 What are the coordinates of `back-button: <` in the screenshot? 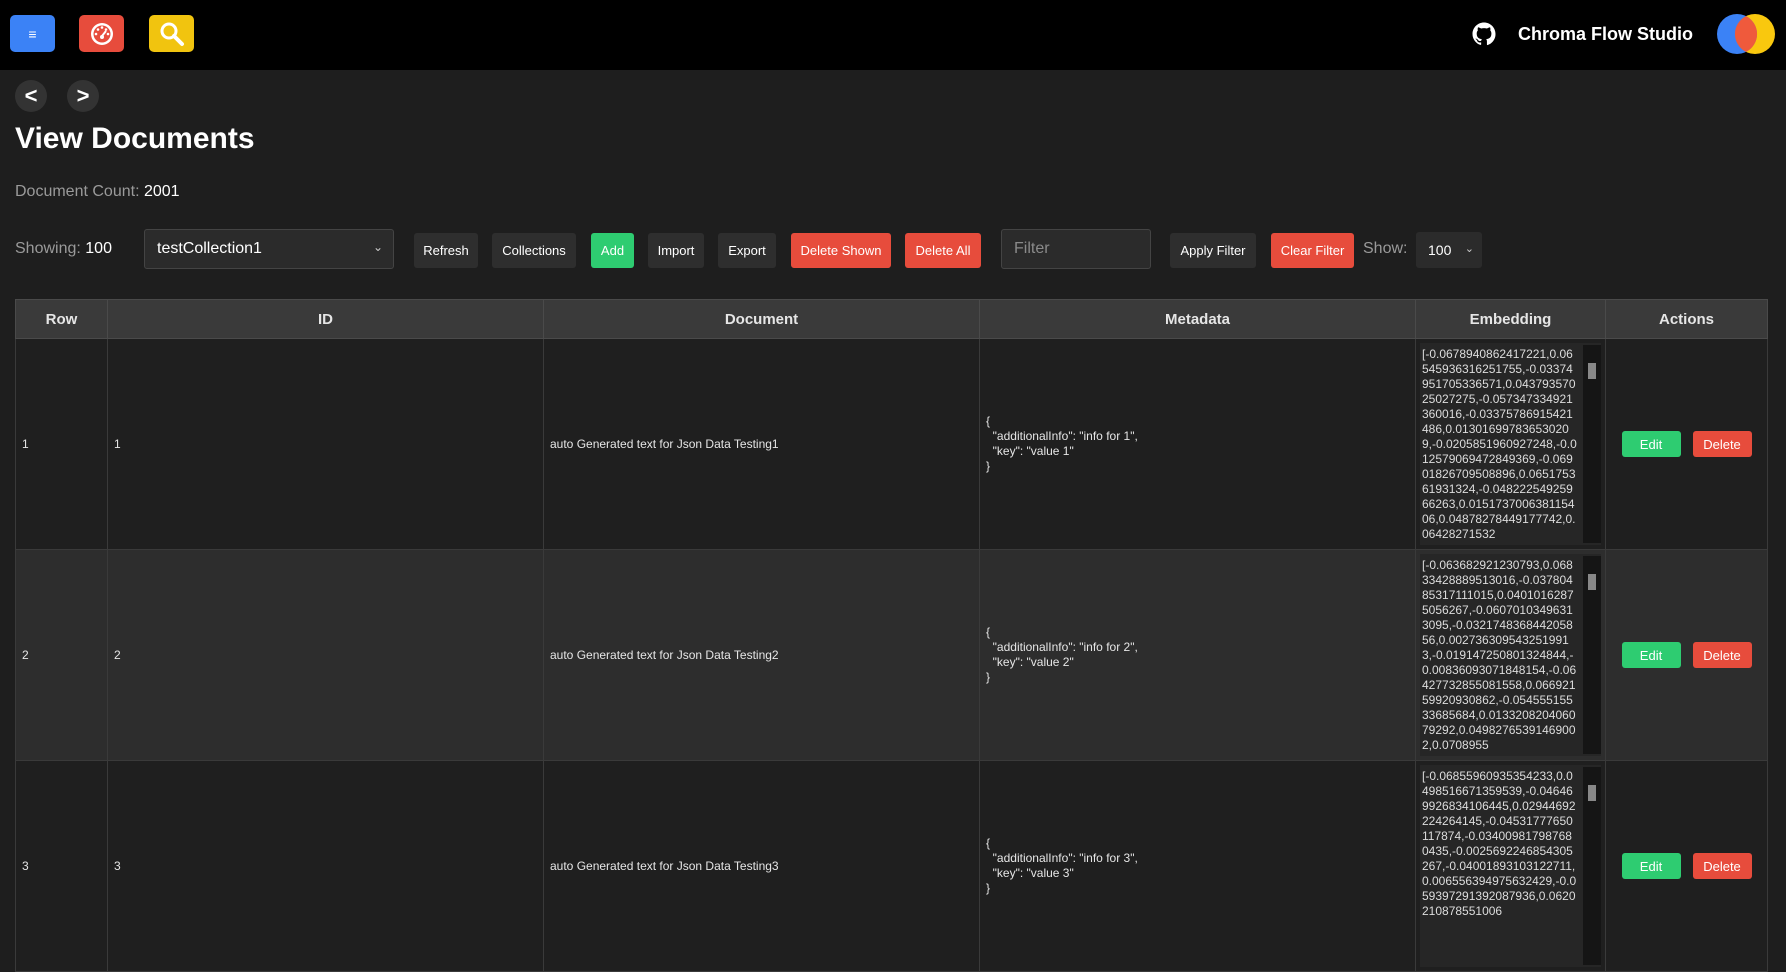 It's located at (31, 96).